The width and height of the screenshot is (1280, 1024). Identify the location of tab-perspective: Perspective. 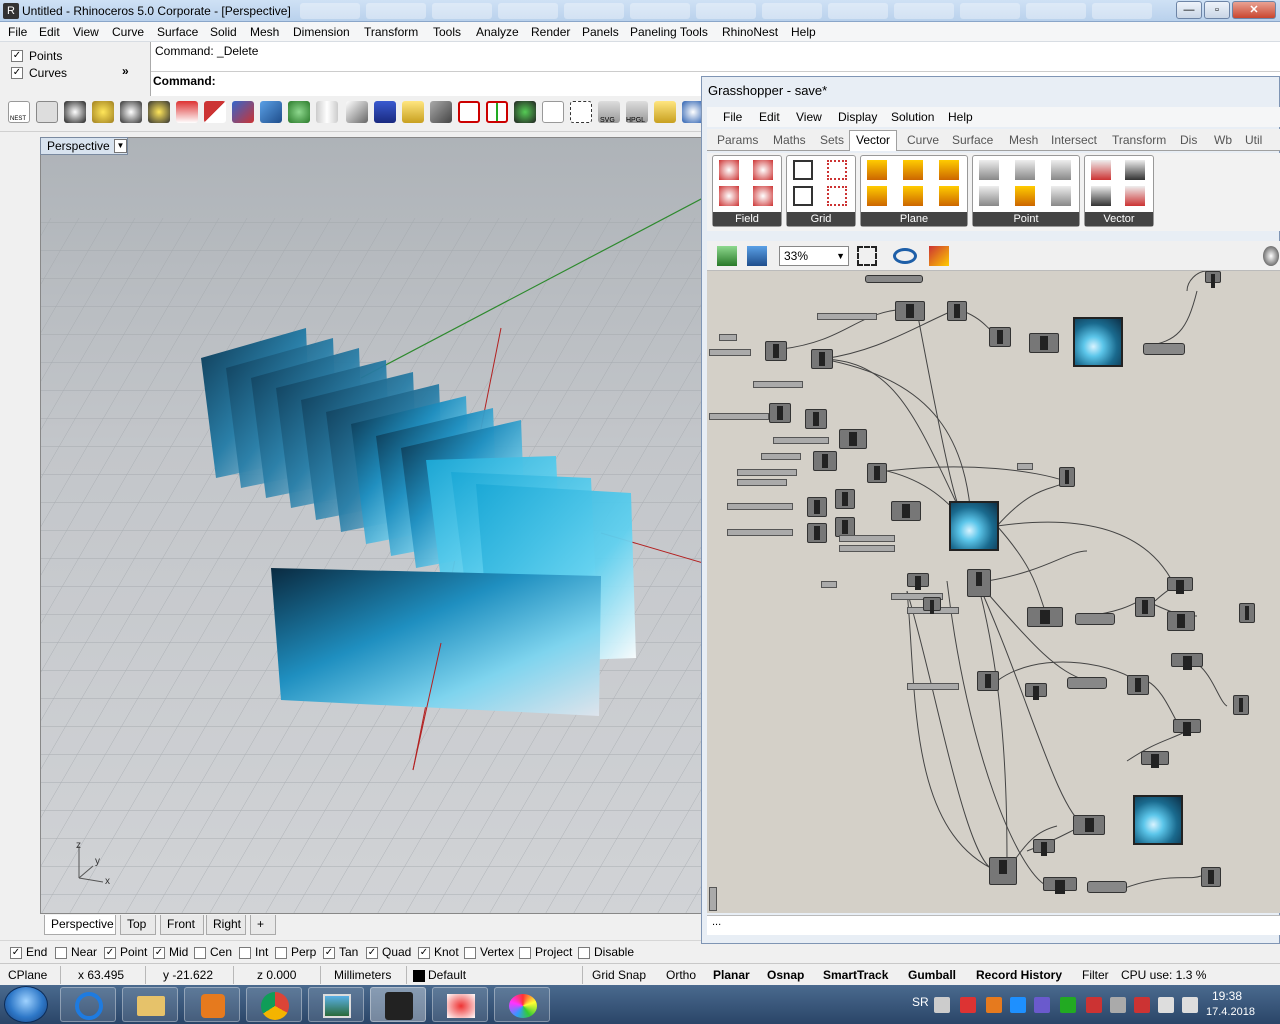
(80, 925).